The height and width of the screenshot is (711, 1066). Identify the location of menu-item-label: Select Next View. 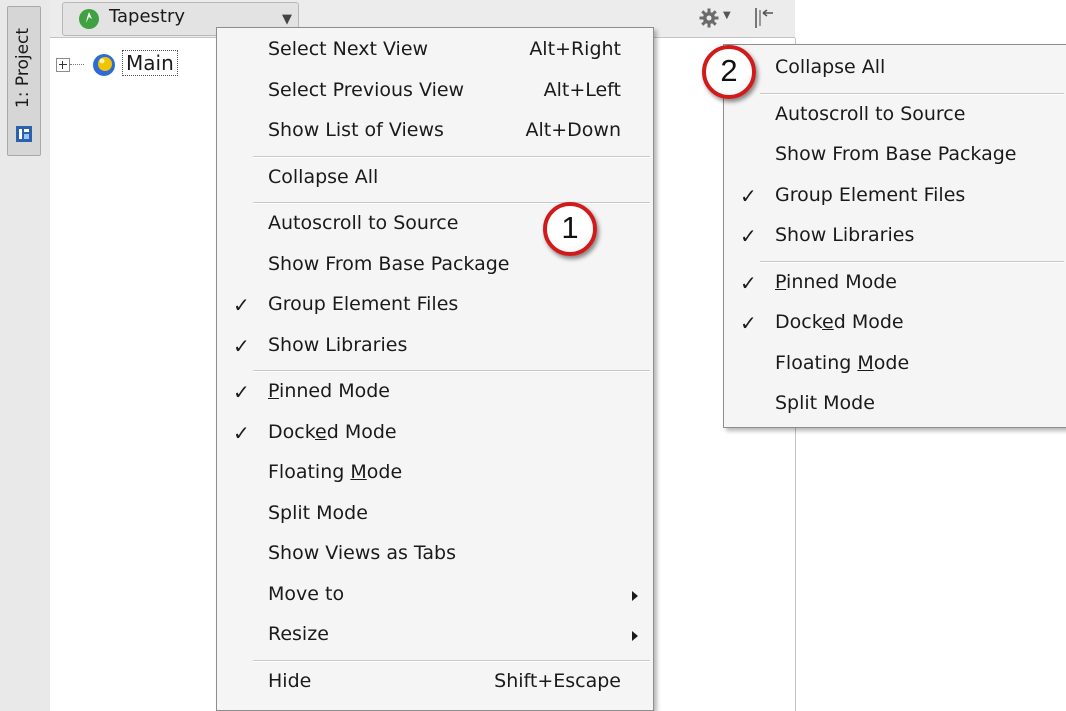
(348, 49).